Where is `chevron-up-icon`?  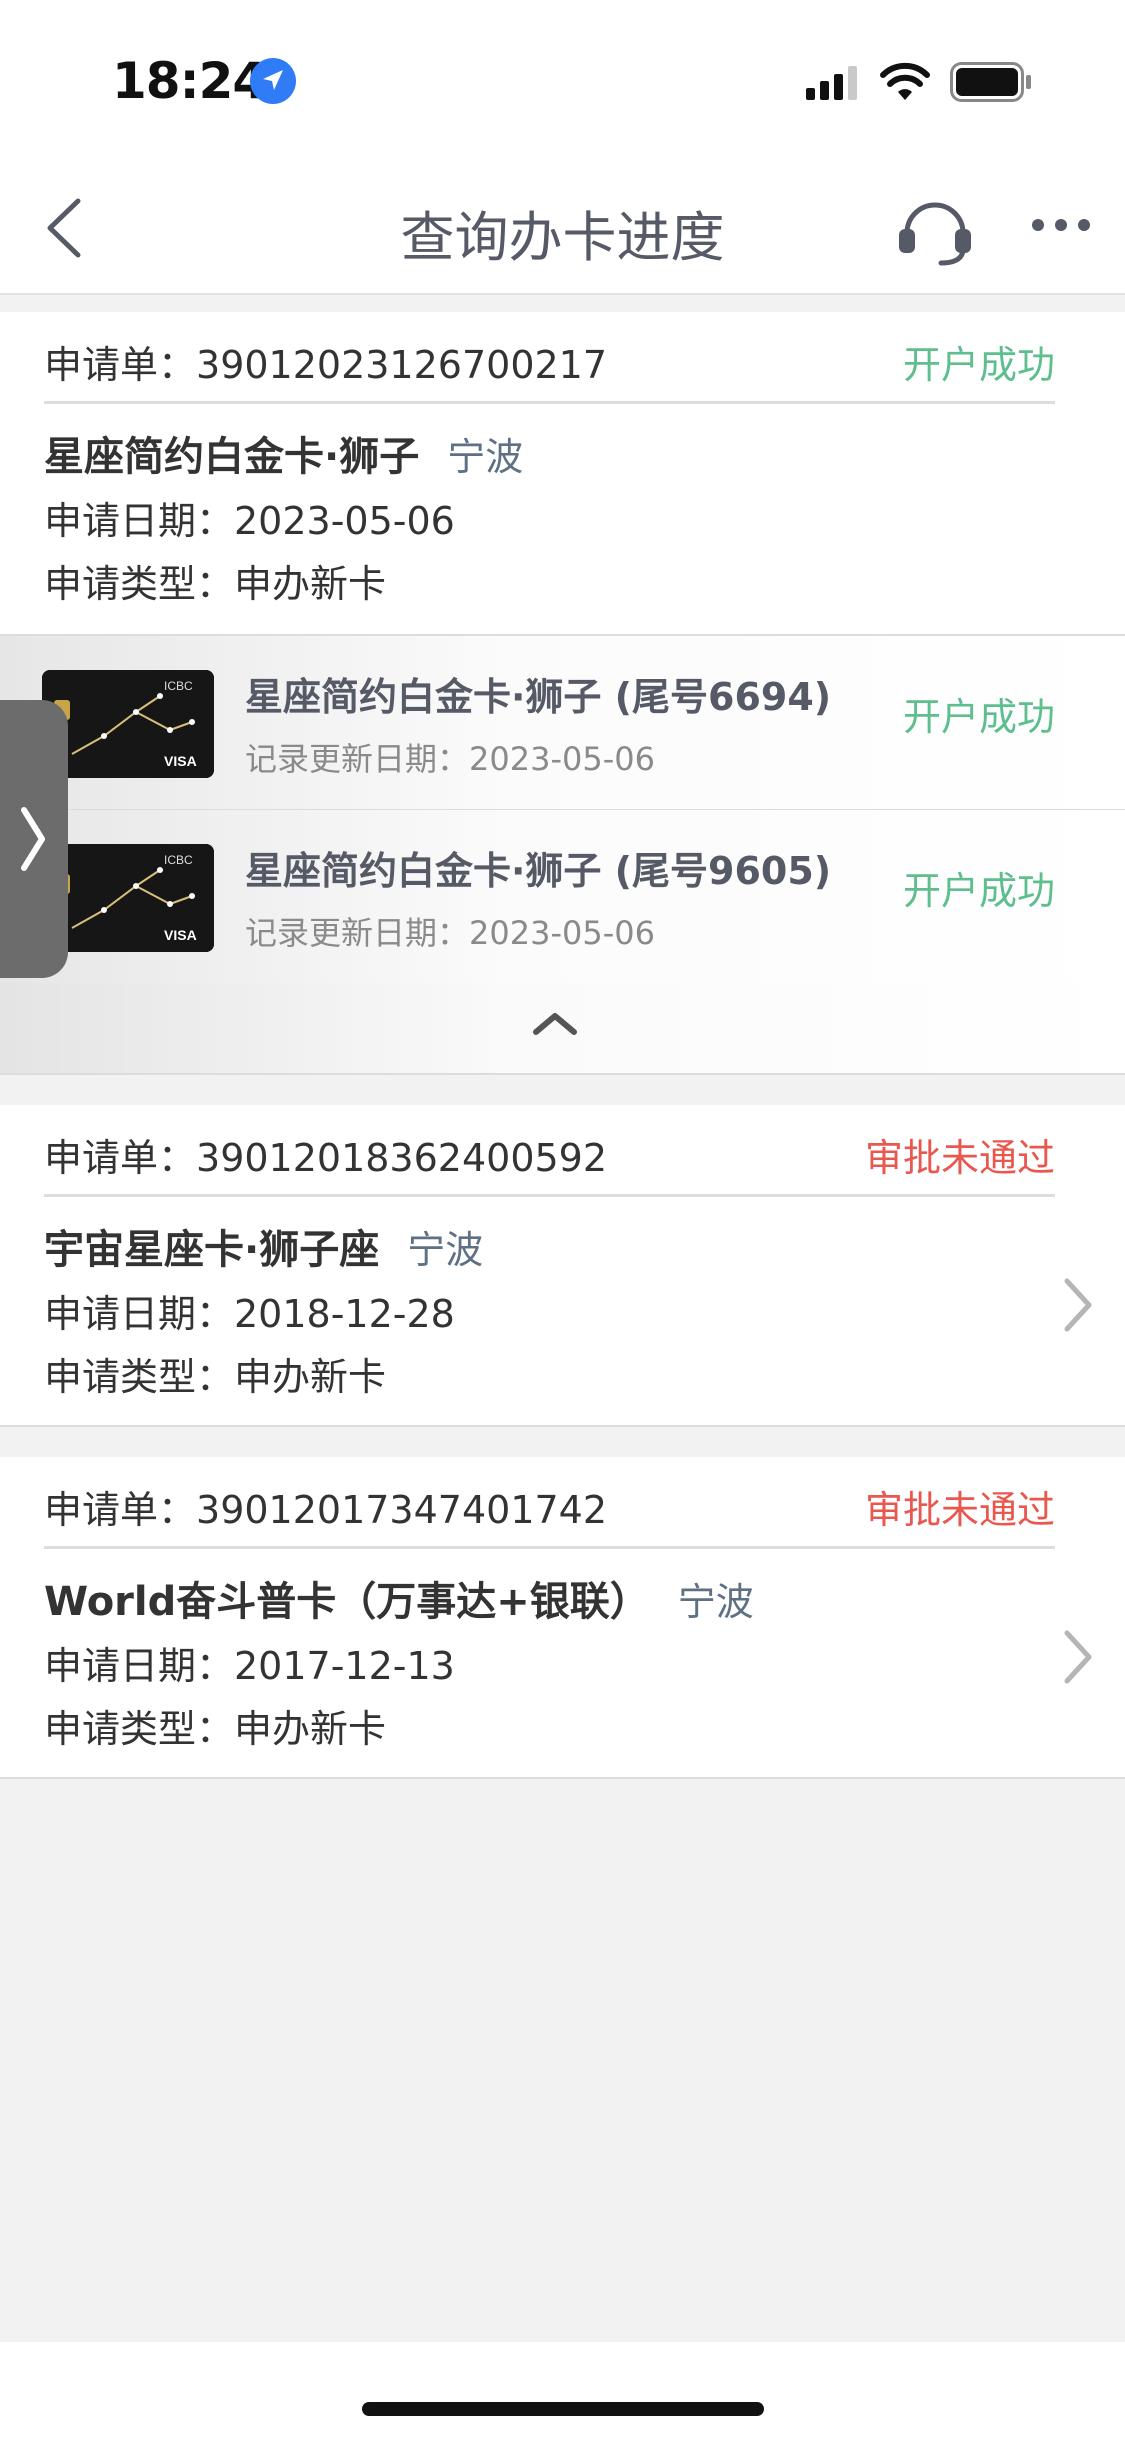
chevron-up-icon is located at coordinates (555, 1025).